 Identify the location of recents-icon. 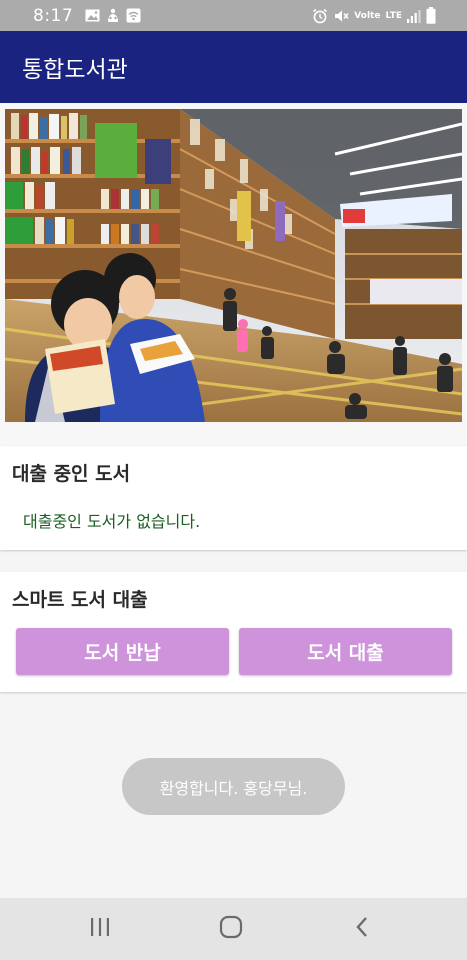
(100, 929).